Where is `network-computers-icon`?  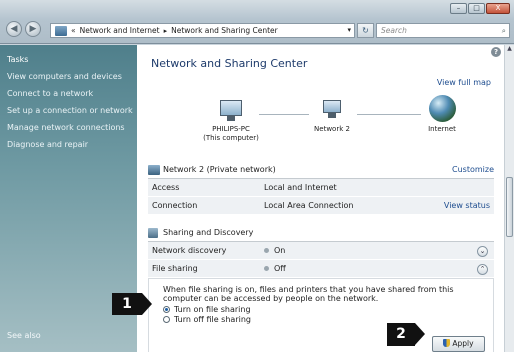 network-computers-icon is located at coordinates (332, 111).